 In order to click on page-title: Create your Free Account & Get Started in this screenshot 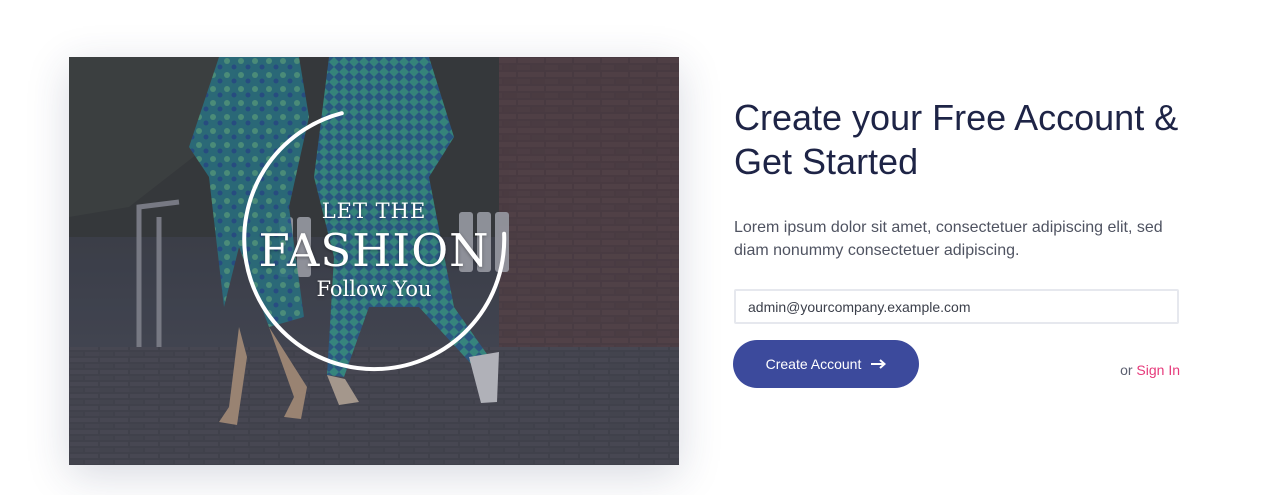, I will do `click(956, 139)`.